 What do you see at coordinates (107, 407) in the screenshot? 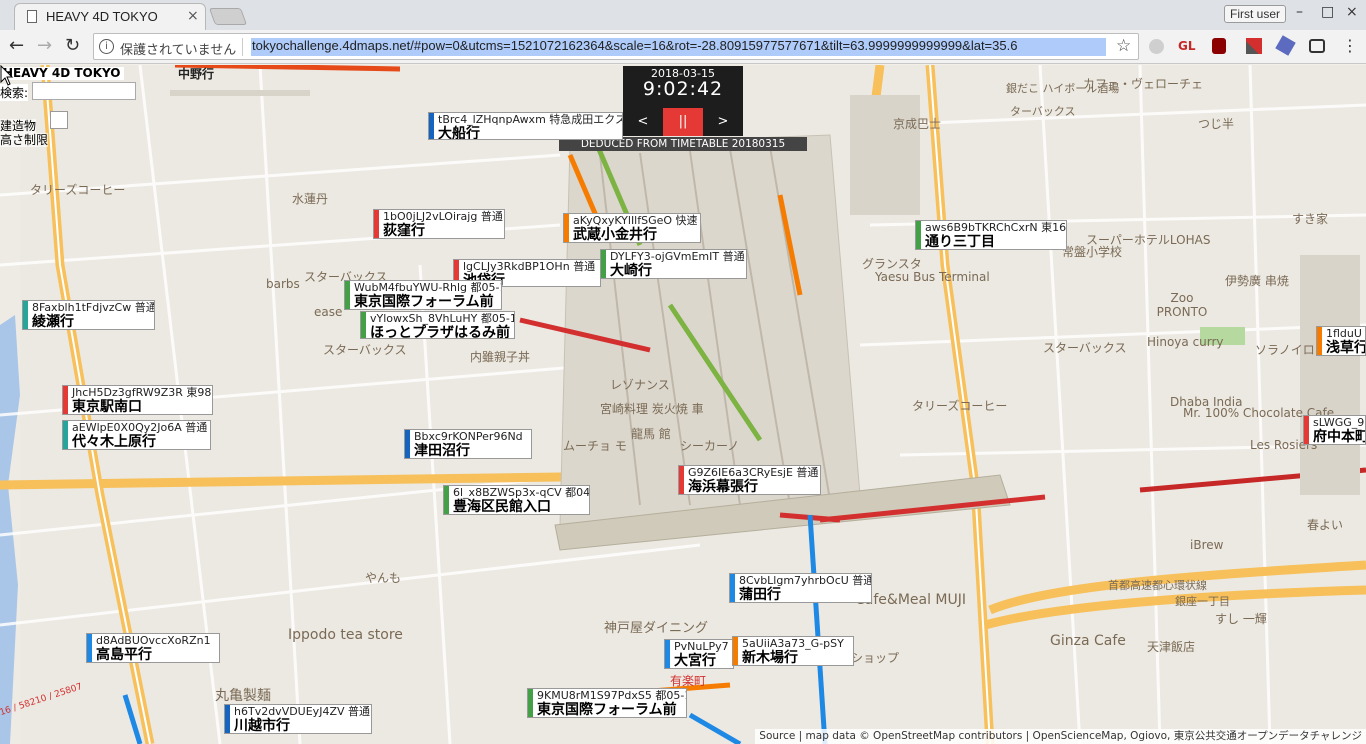
I see `train-destination: 東京駅南口` at bounding box center [107, 407].